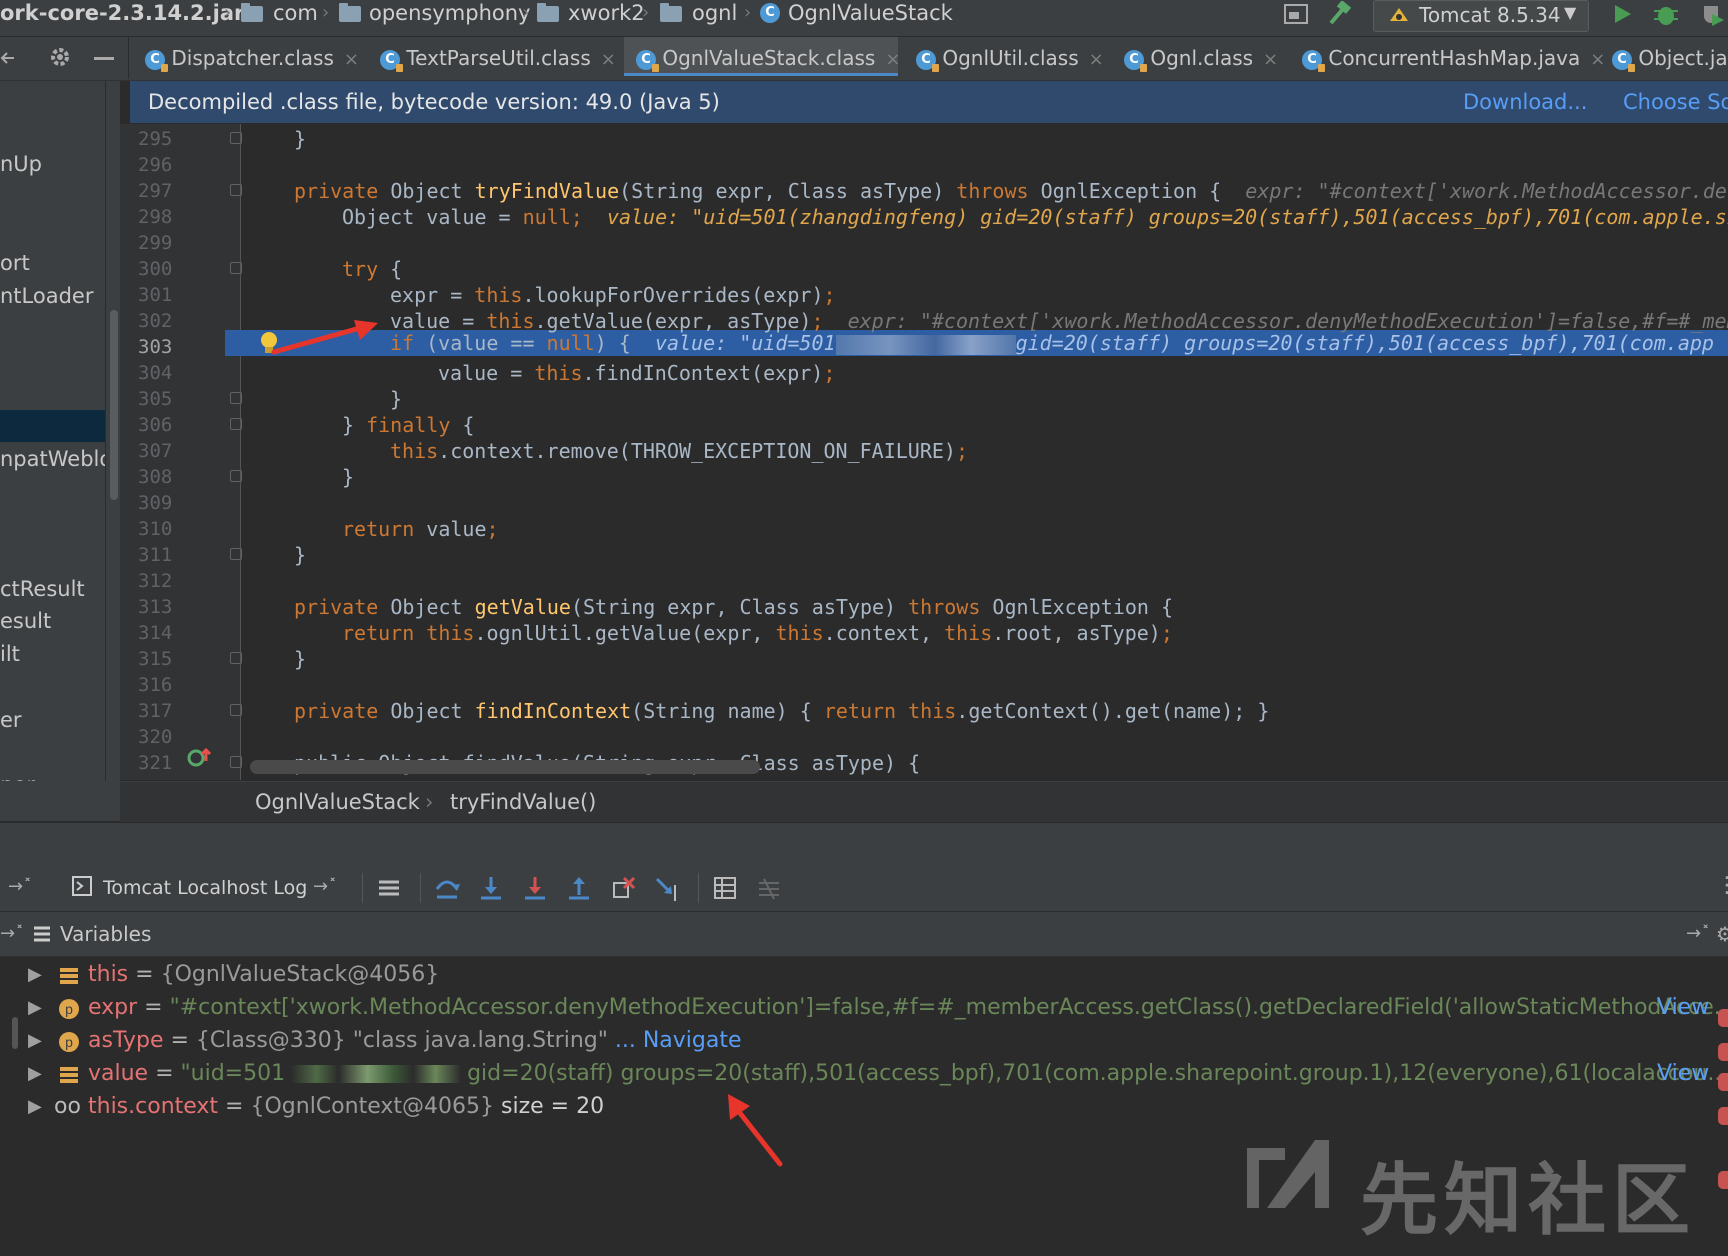  Describe the element at coordinates (1670, 58) in the screenshot. I see `tab-object: C Object.jav` at that location.